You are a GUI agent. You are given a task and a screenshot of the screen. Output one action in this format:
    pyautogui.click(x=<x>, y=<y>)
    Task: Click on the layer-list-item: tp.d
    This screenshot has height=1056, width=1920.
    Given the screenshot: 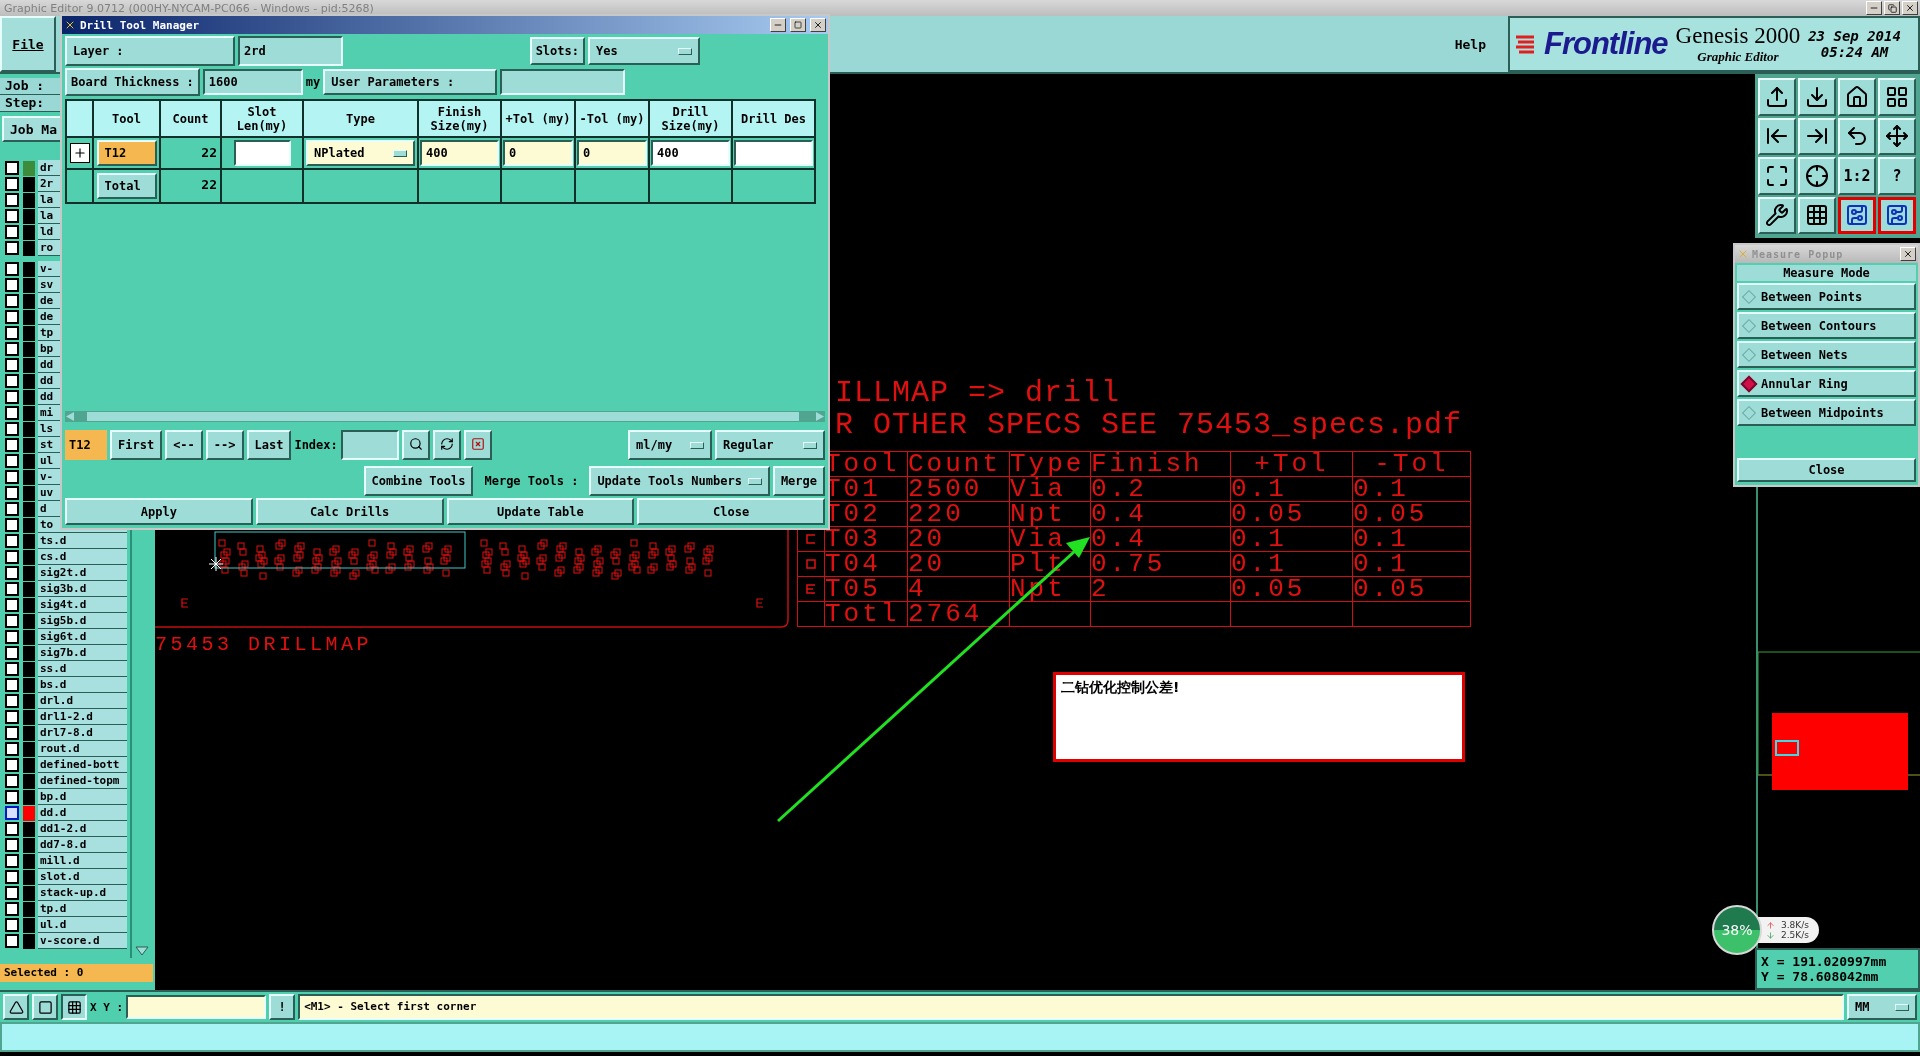 What is the action you would take?
    pyautogui.click(x=82, y=909)
    